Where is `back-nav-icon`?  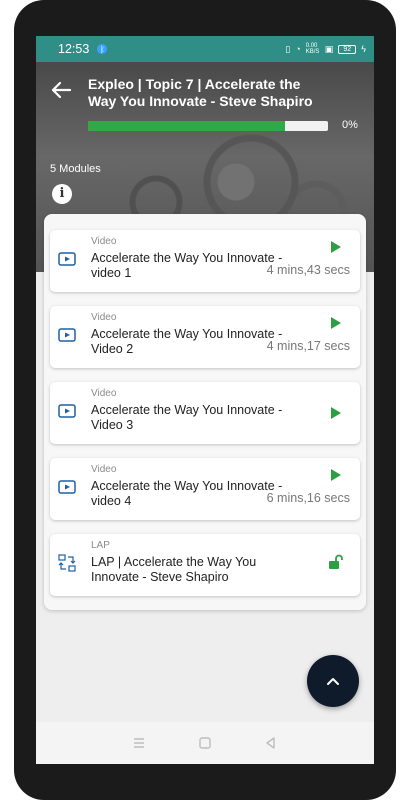 back-nav-icon is located at coordinates (271, 743).